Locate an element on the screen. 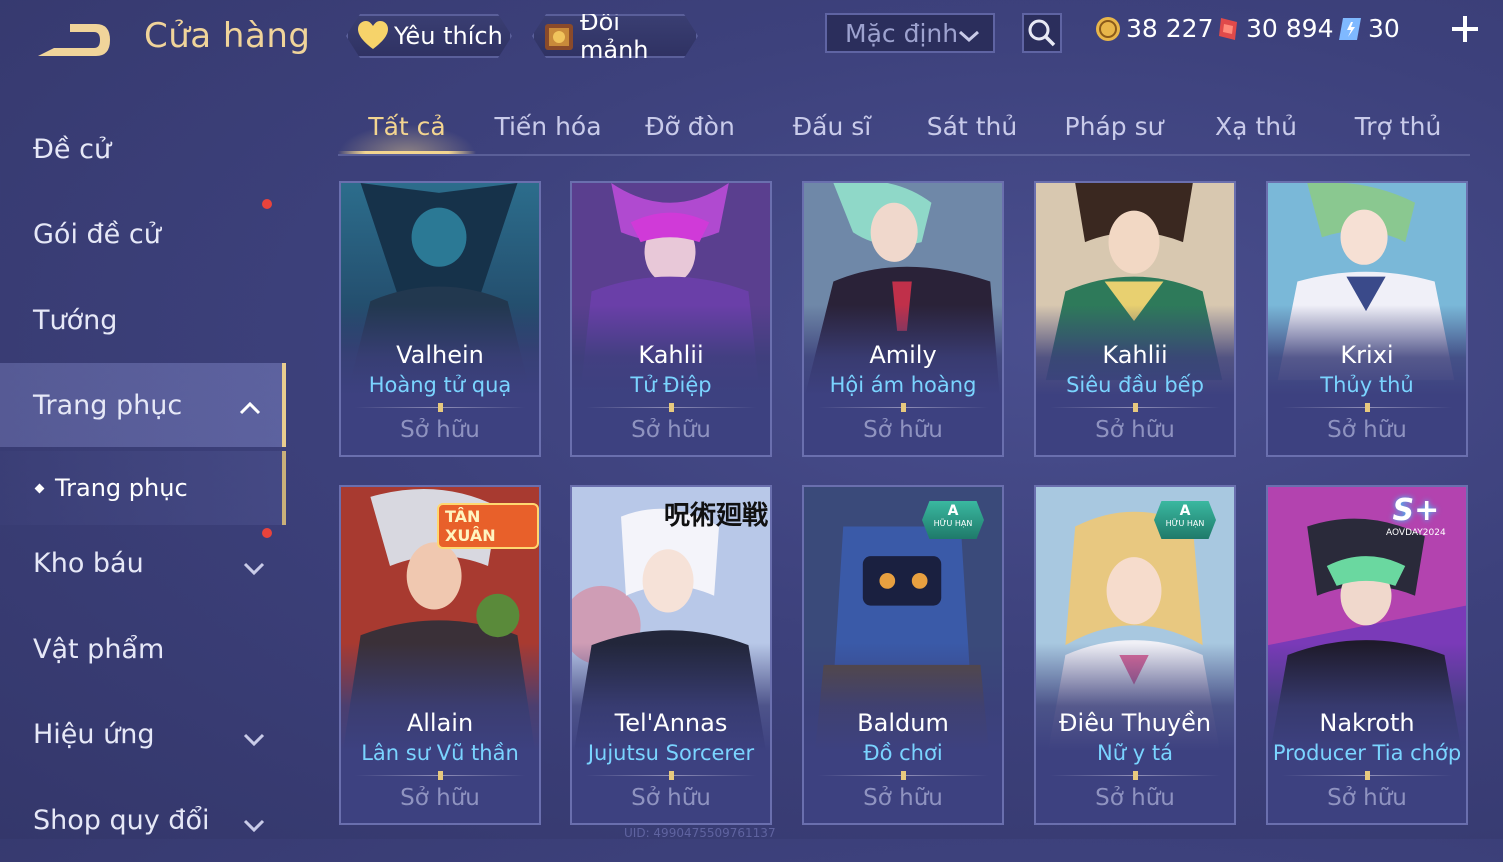  sidebar-item-items: Vật phẩm is located at coordinates (143, 649).